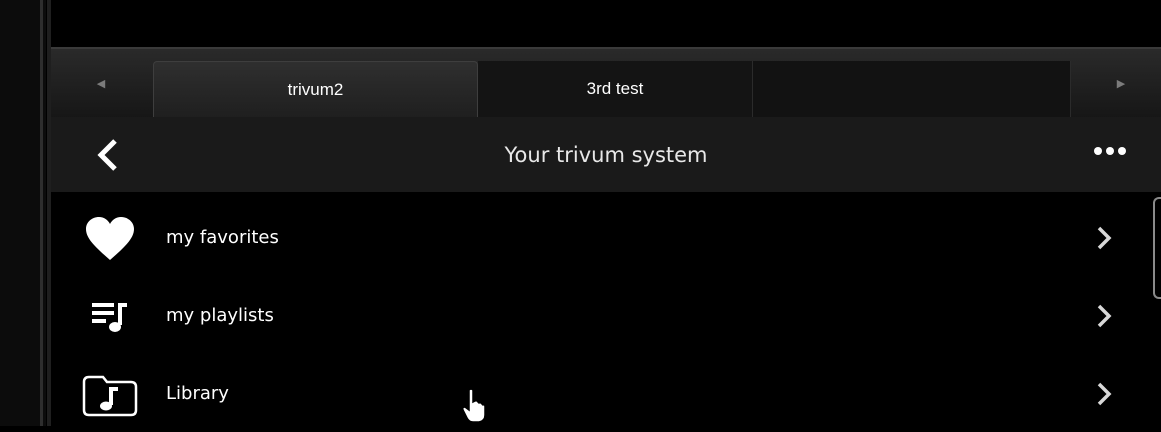 The width and height of the screenshot is (1161, 432). Describe the element at coordinates (474, 405) in the screenshot. I see `hand-pointer-cursor-icon` at that location.